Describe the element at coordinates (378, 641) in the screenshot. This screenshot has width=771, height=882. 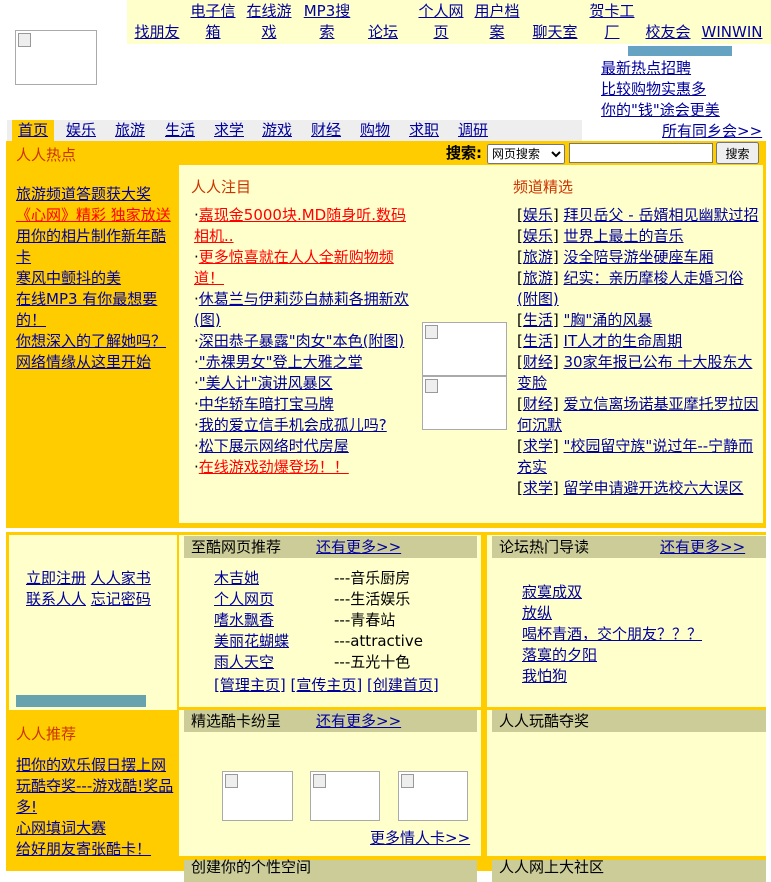
I see `cool-page-desc: ---attractive` at that location.